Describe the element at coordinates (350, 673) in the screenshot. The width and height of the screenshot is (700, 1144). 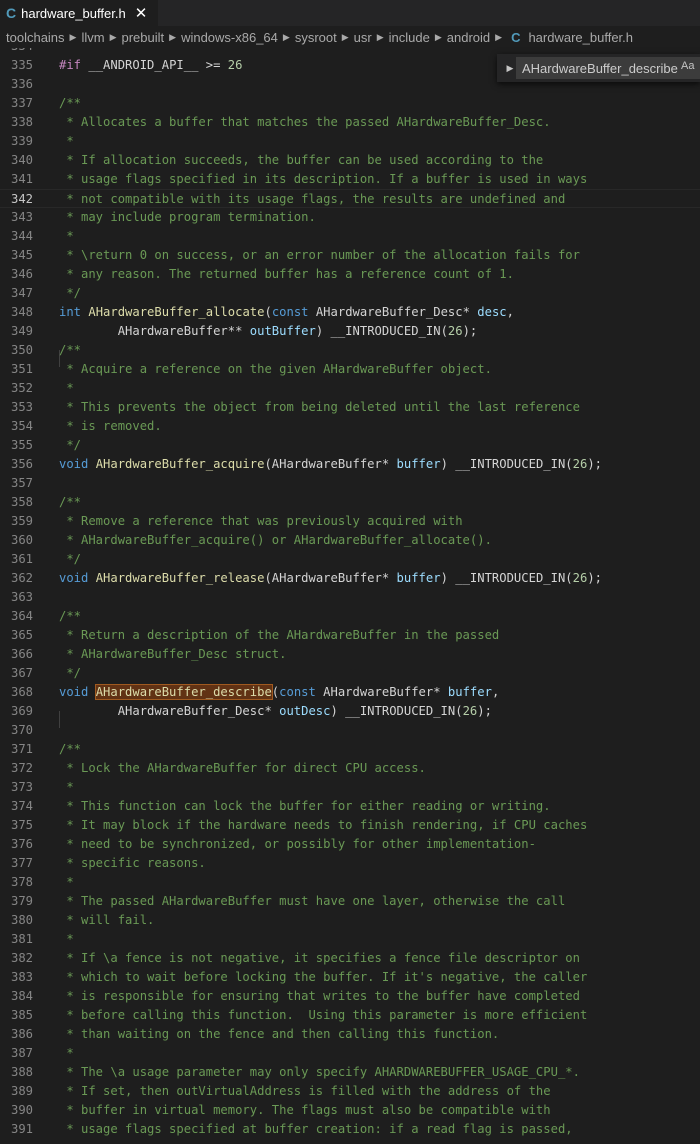
I see `code-line: 367 */` at that location.